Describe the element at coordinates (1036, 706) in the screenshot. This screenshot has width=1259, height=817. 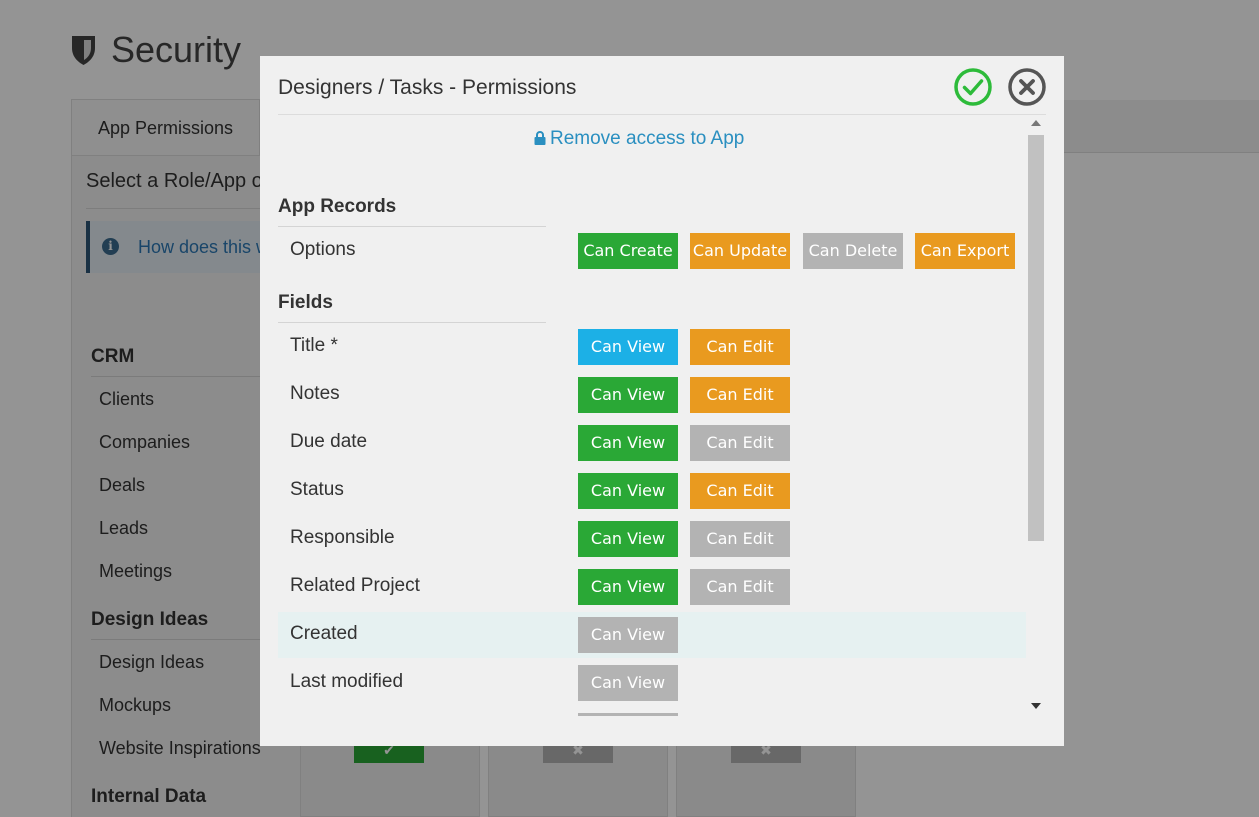
I see `scroll-down-icon` at that location.